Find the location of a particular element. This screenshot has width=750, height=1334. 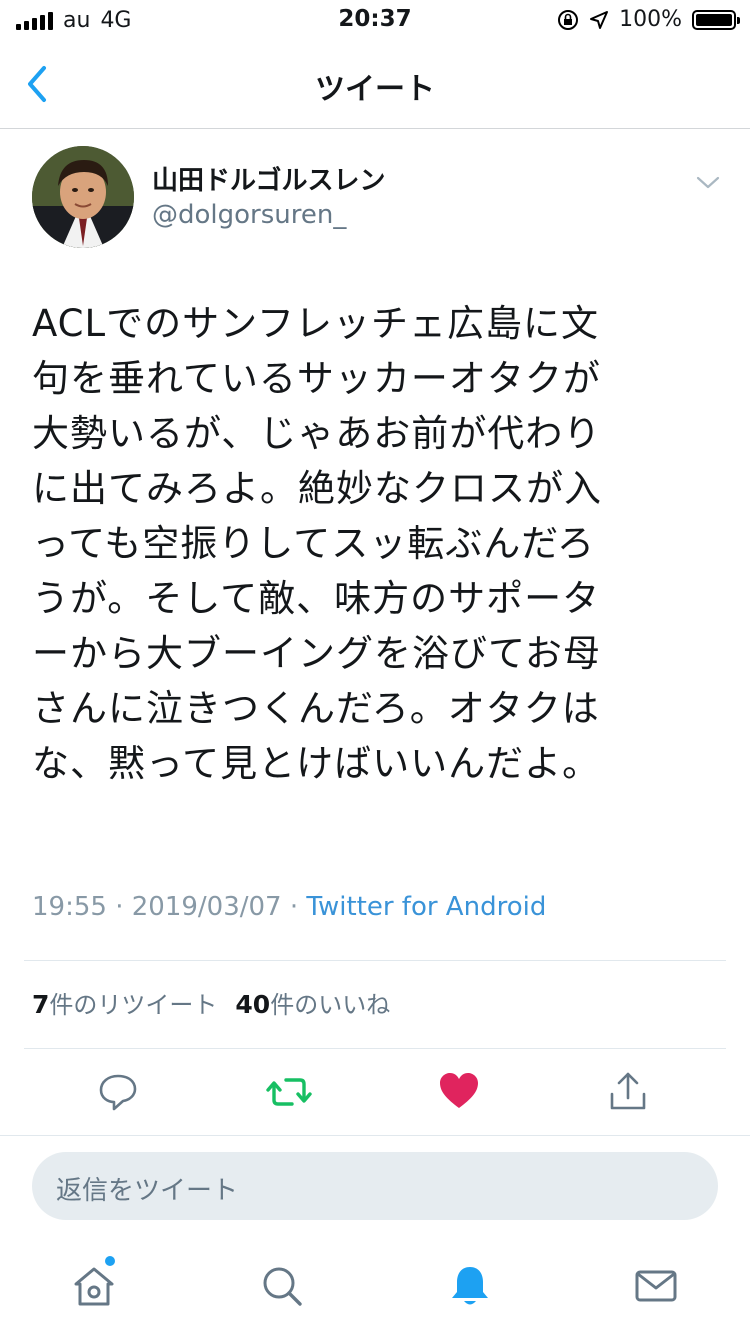

reply-icon is located at coordinates (118, 1092).